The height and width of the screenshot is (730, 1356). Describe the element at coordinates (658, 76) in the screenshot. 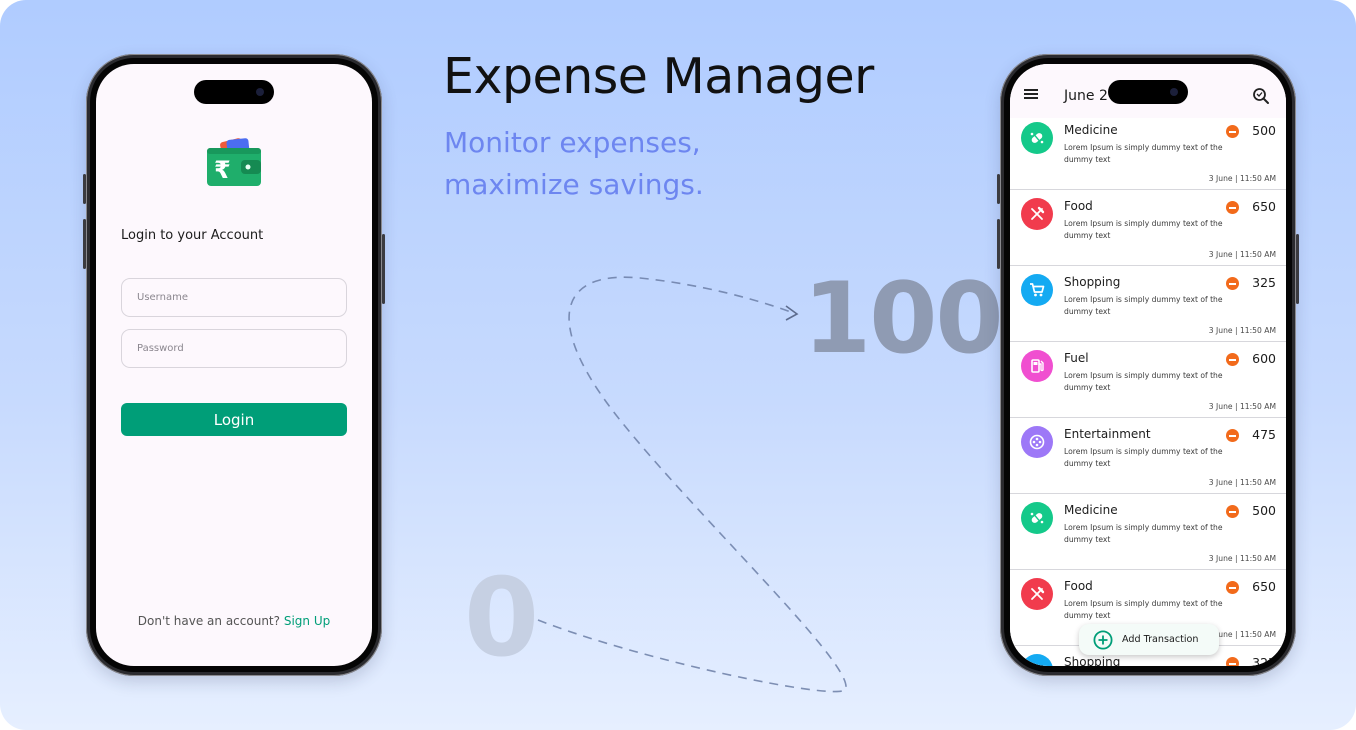

I see `page-title: Expense Manager` at that location.